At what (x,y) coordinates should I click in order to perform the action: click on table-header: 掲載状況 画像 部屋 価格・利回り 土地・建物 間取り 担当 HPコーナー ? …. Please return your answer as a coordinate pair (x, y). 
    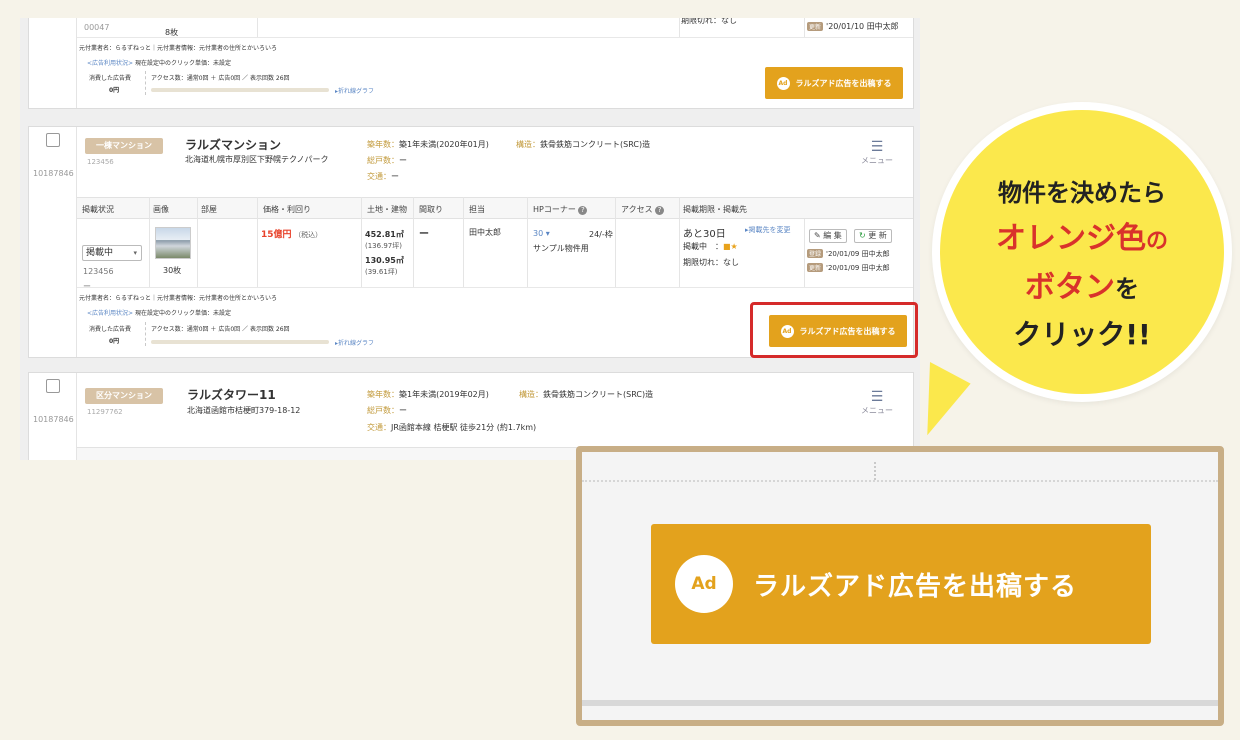
    Looking at the image, I should click on (495, 208).